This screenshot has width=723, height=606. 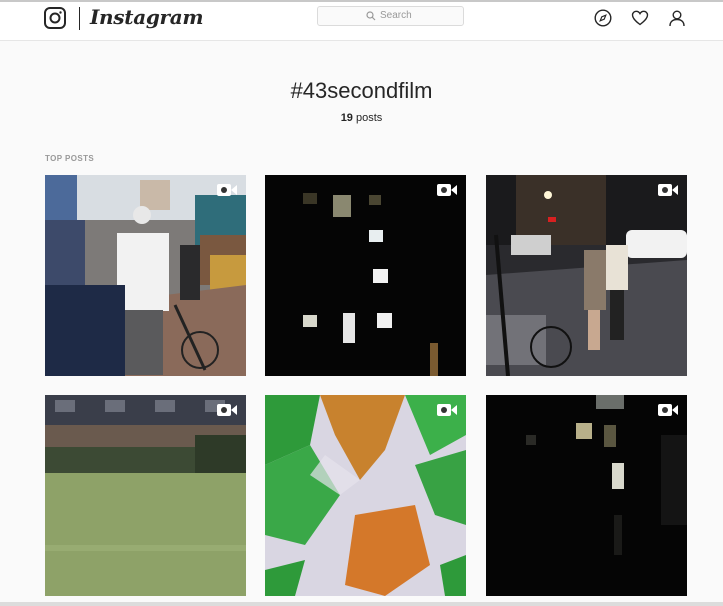 I want to click on search-placeholder: Search, so click(x=396, y=15).